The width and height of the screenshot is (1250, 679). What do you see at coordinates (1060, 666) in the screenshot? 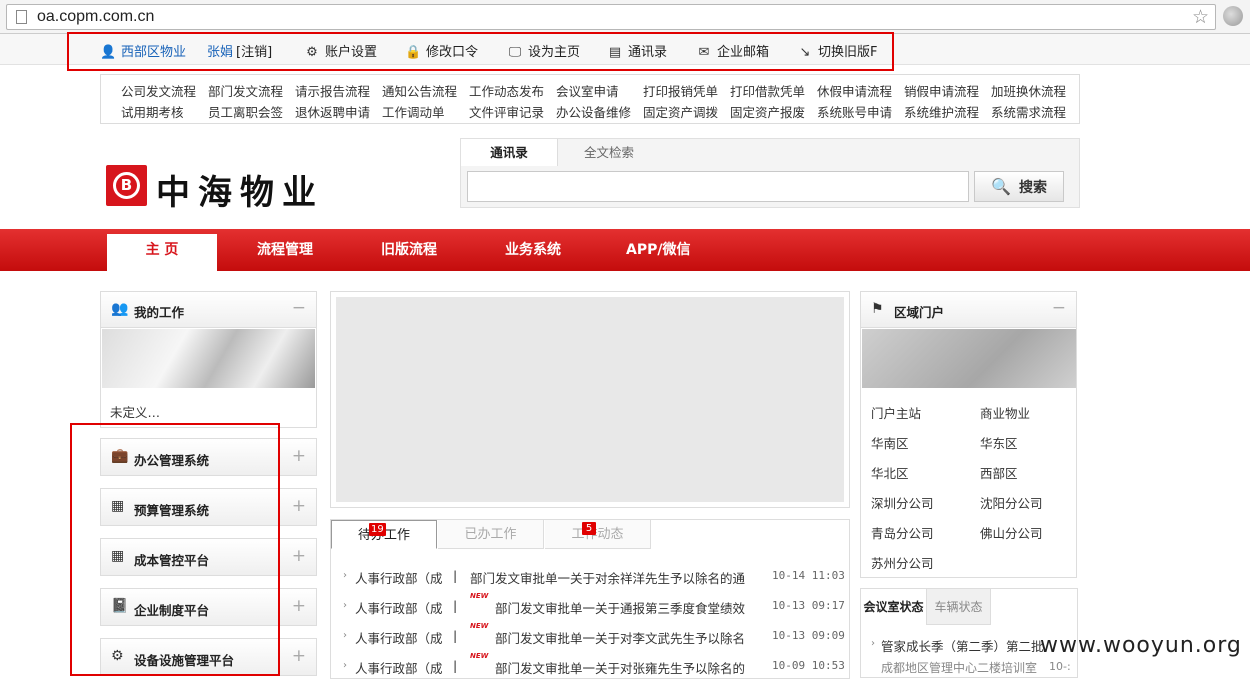
I see `meeting-time: 10-:` at bounding box center [1060, 666].